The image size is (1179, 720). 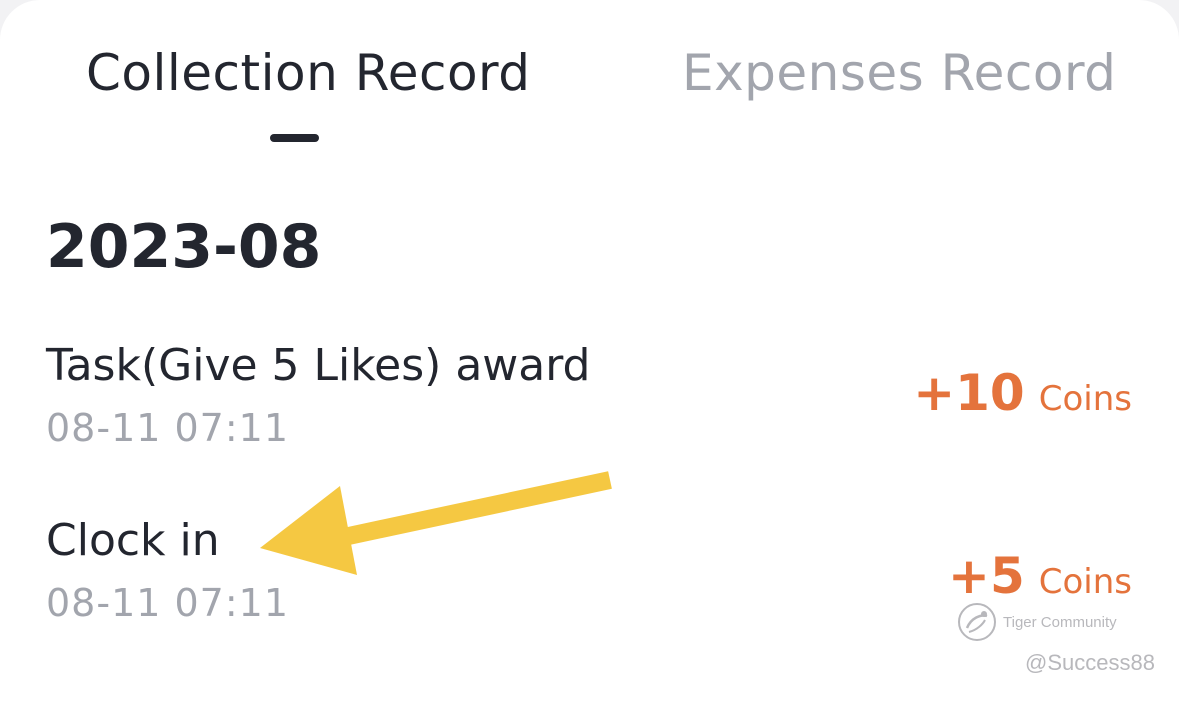 What do you see at coordinates (184, 247) in the screenshot?
I see `month-heading: 2023-08` at bounding box center [184, 247].